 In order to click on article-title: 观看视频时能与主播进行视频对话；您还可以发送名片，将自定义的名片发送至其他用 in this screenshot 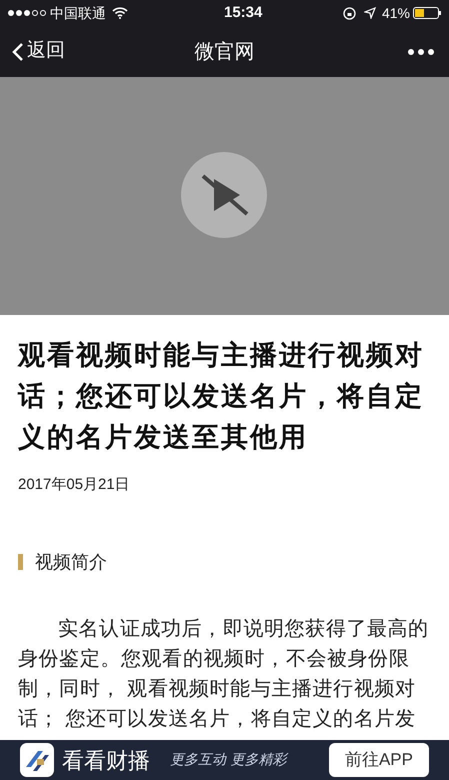, I will do `click(221, 396)`.